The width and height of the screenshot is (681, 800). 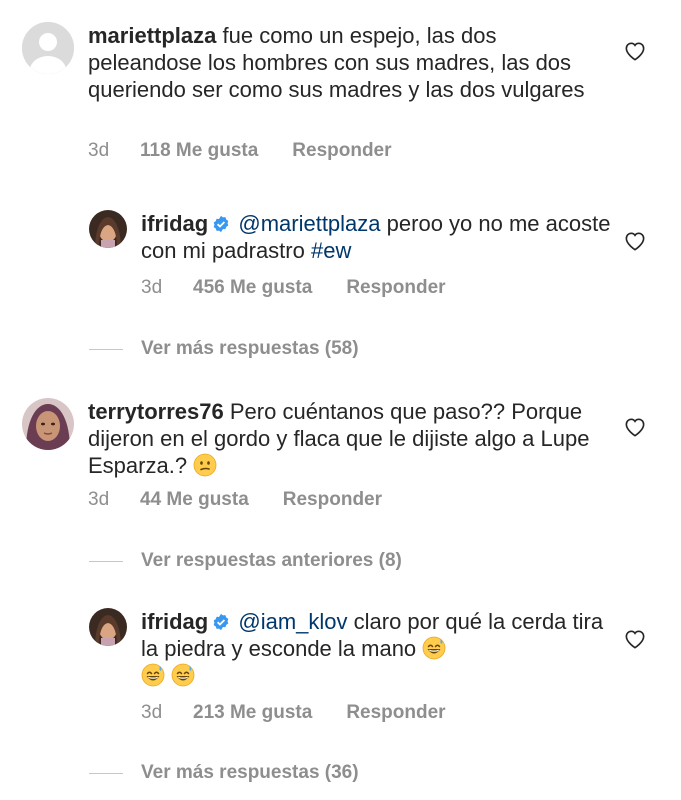 I want to click on comment-meta: 3d 44 Me gusta Responder, so click(x=235, y=500).